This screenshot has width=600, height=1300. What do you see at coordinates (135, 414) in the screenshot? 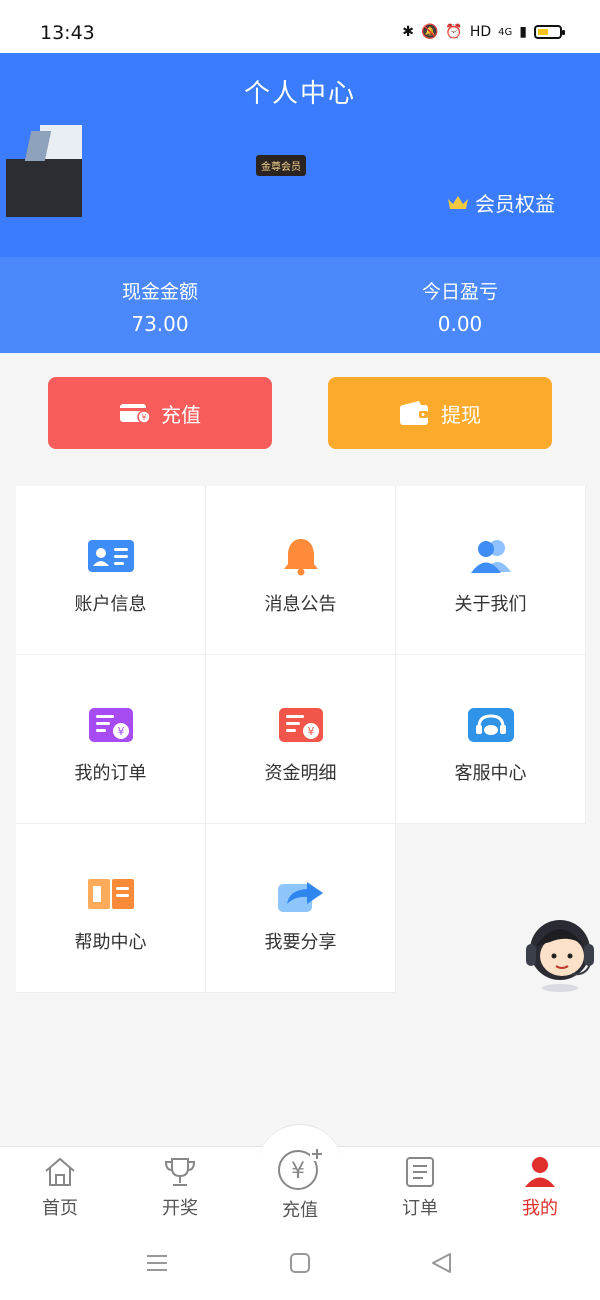
I see `card-icon: ¥` at bounding box center [135, 414].